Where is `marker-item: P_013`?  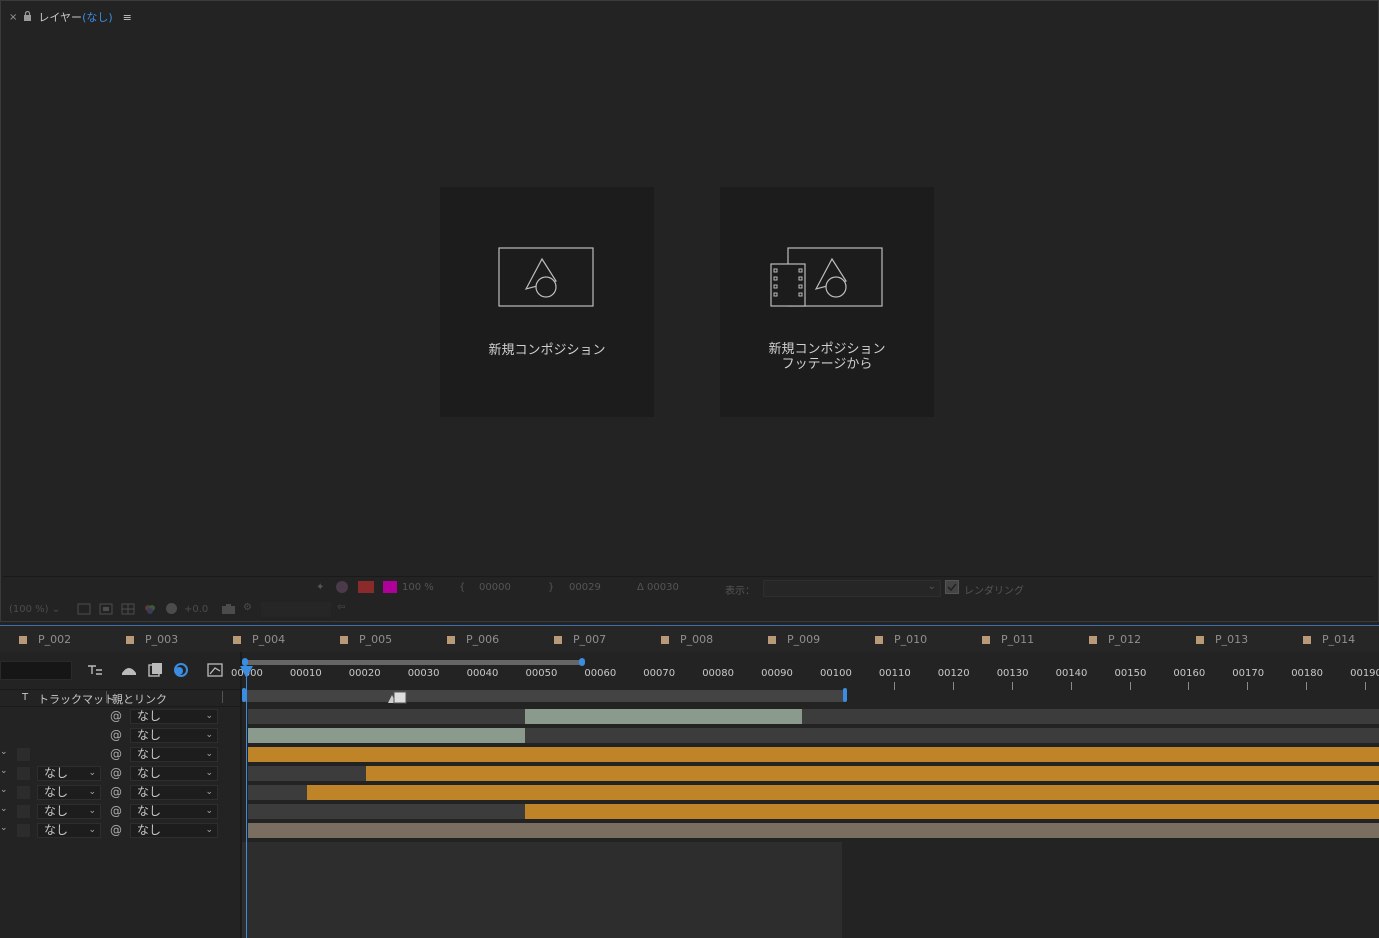
marker-item: P_013 is located at coordinates (1222, 639).